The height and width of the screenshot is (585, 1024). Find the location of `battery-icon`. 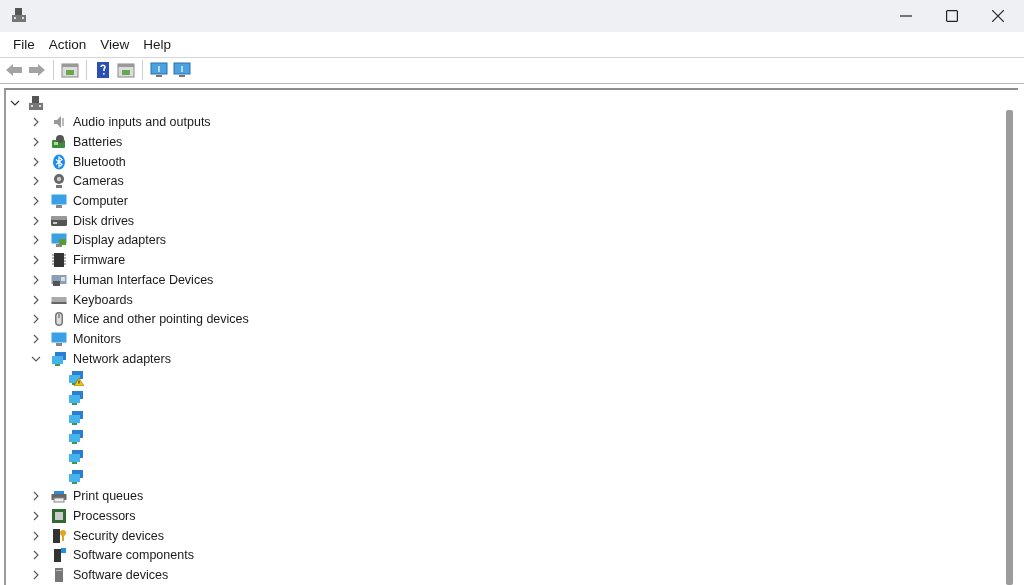

battery-icon is located at coordinates (59, 142).